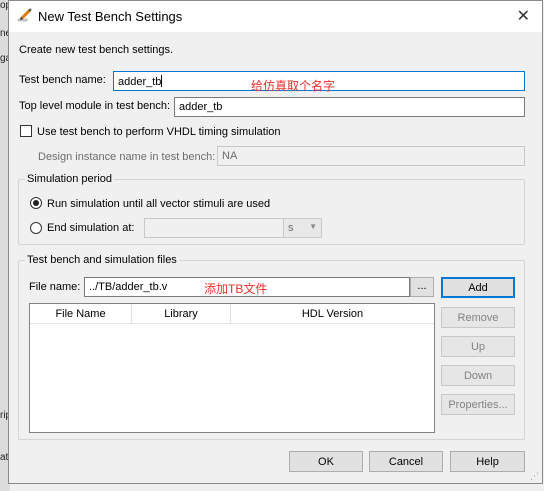  I want to click on dialog-title: New Test Bench Settings, so click(110, 16).